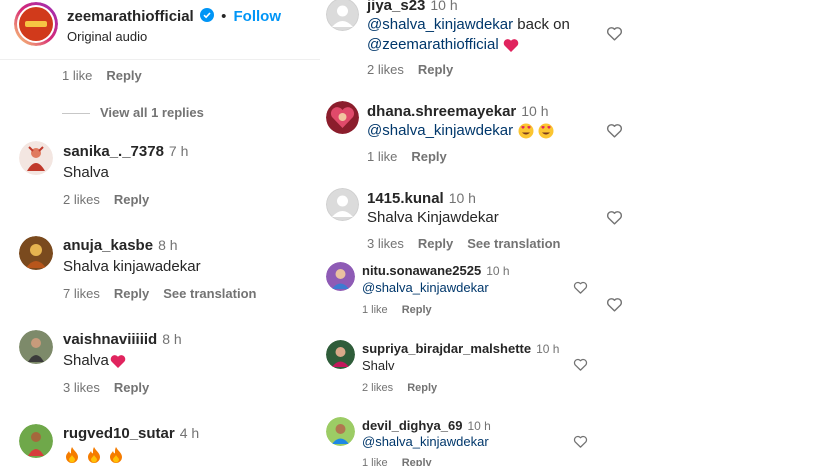  I want to click on comment-text, so click(94, 455).